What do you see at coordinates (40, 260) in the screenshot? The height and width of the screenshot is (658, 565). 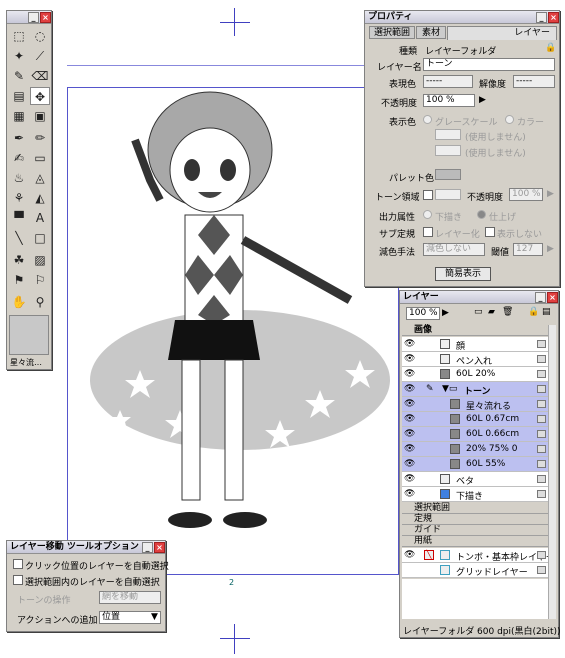 I see `ruler-icon: ▨` at bounding box center [40, 260].